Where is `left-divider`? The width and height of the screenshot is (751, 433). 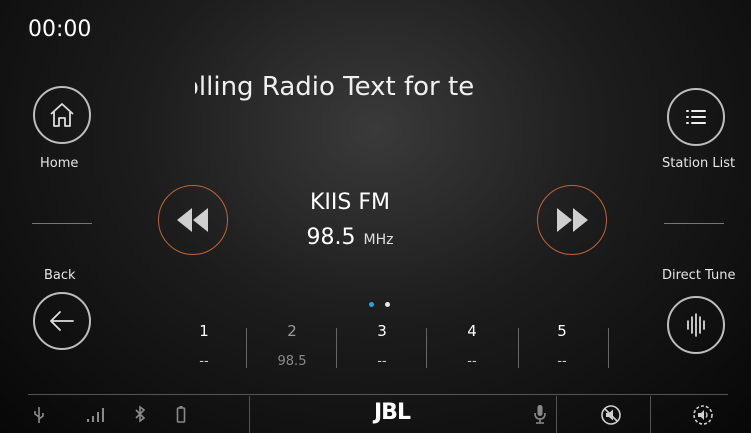 left-divider is located at coordinates (62, 223).